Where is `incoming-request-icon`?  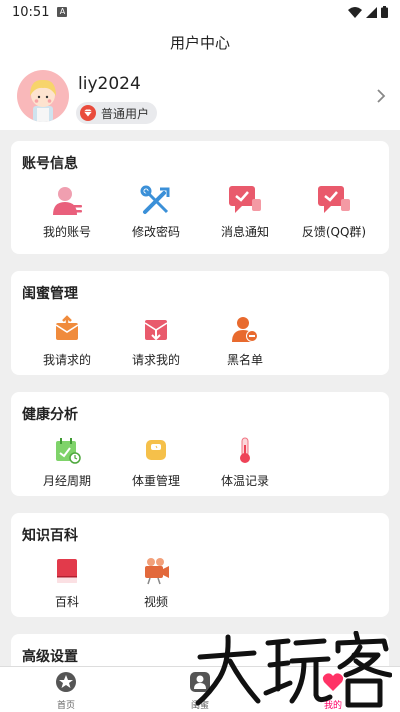
incoming-request-icon is located at coordinates (156, 330).